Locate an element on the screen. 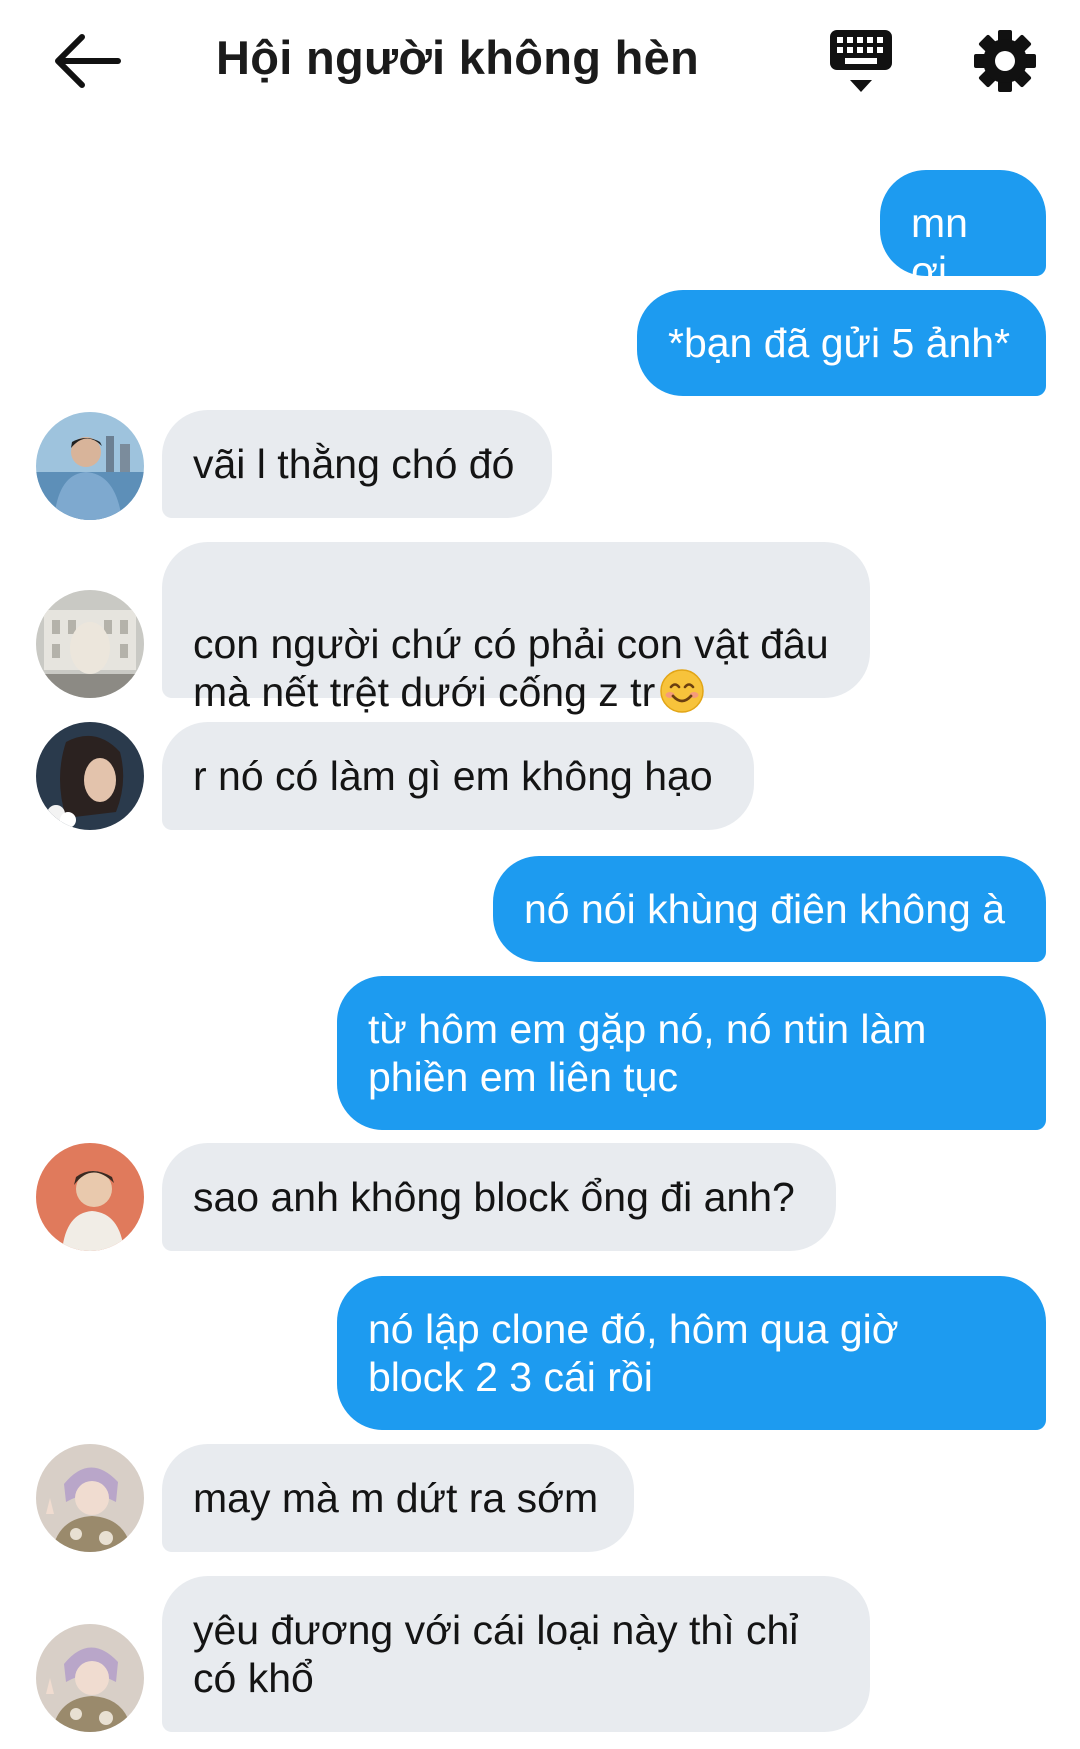 Image resolution: width=1080 pixels, height=1749 pixels. chat-header: Hội người không hèn is located at coordinates (540, 65).